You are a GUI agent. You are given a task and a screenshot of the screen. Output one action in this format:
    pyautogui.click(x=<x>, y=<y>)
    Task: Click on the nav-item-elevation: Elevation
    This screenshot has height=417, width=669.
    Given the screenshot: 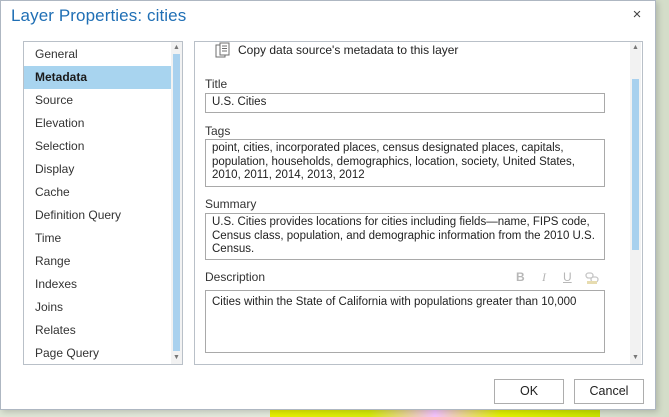 What is the action you would take?
    pyautogui.click(x=98, y=123)
    